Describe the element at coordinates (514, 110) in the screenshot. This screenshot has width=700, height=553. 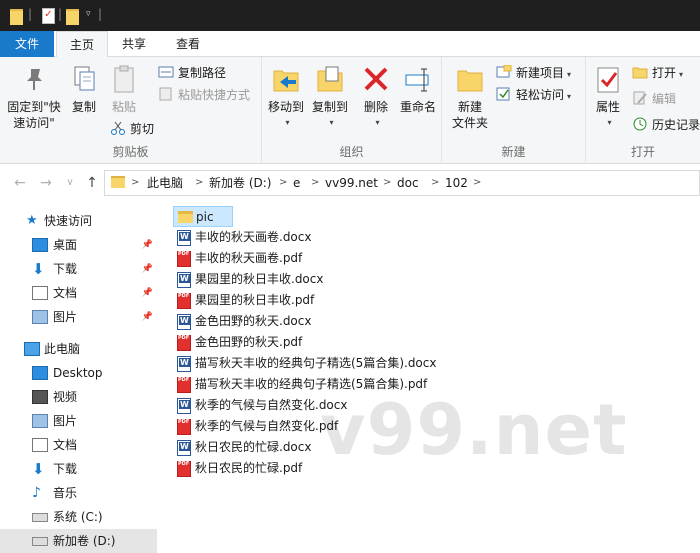
I see `new-group: 新建 文件夹 新建项目 ▾ 轻松访问 ▾ 新建` at that location.